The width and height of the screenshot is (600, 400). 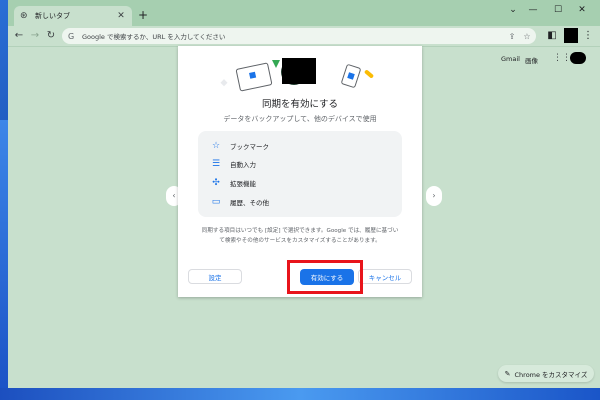 What do you see at coordinates (300, 104) in the screenshot?
I see `dialog-title: 同期を有効にする` at bounding box center [300, 104].